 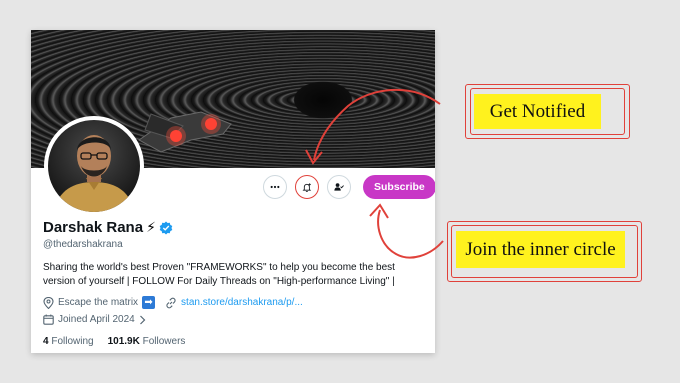 I want to click on following-button, so click(x=339, y=187).